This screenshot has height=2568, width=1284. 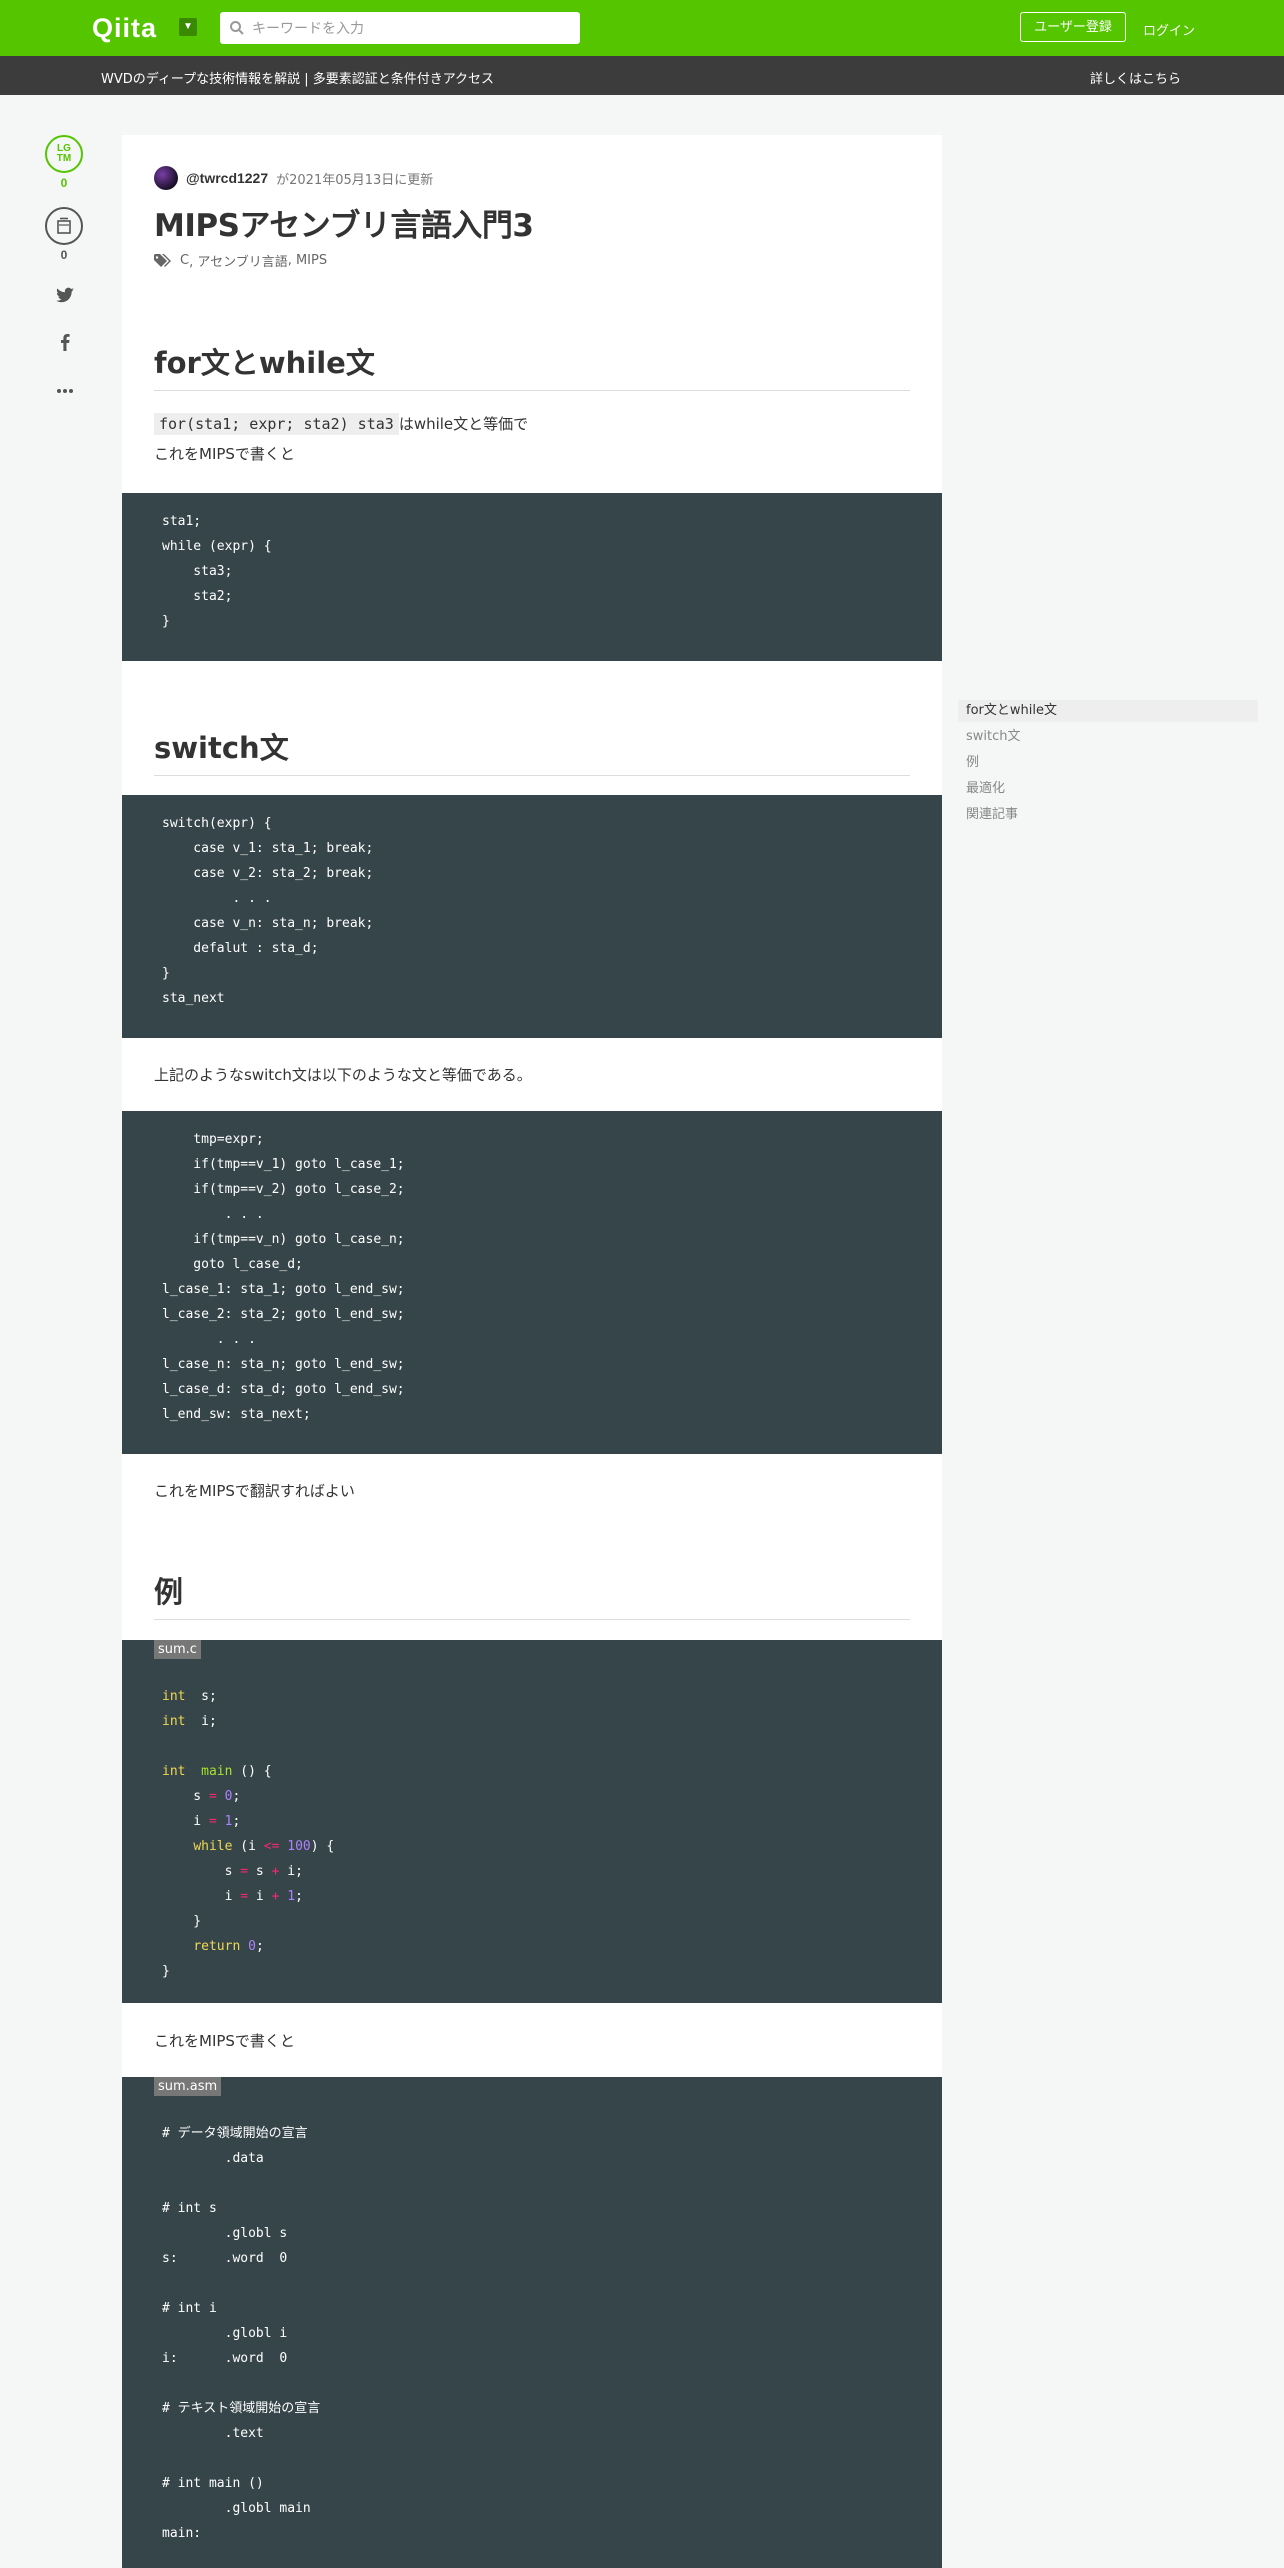 What do you see at coordinates (224, 454) in the screenshot?
I see `for-text-2: これをMIPSで書くと` at bounding box center [224, 454].